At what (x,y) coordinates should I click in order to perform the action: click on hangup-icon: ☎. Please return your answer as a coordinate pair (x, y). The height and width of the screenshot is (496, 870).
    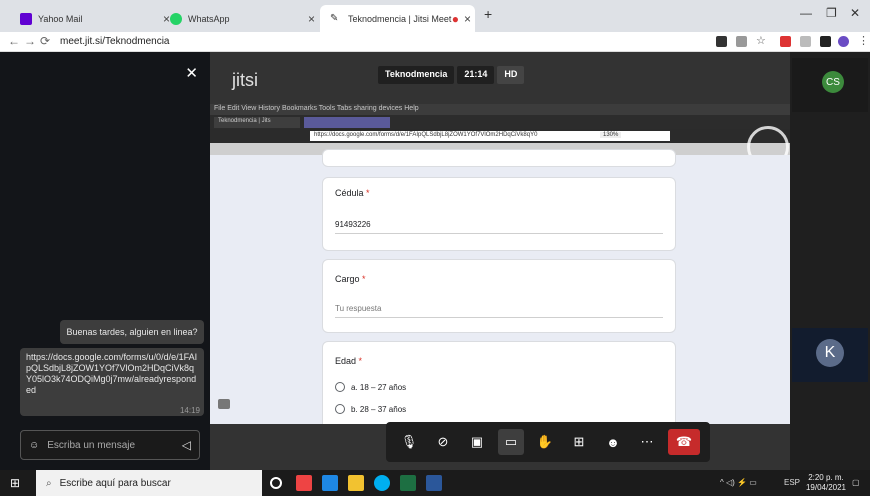
    Looking at the image, I should click on (684, 442).